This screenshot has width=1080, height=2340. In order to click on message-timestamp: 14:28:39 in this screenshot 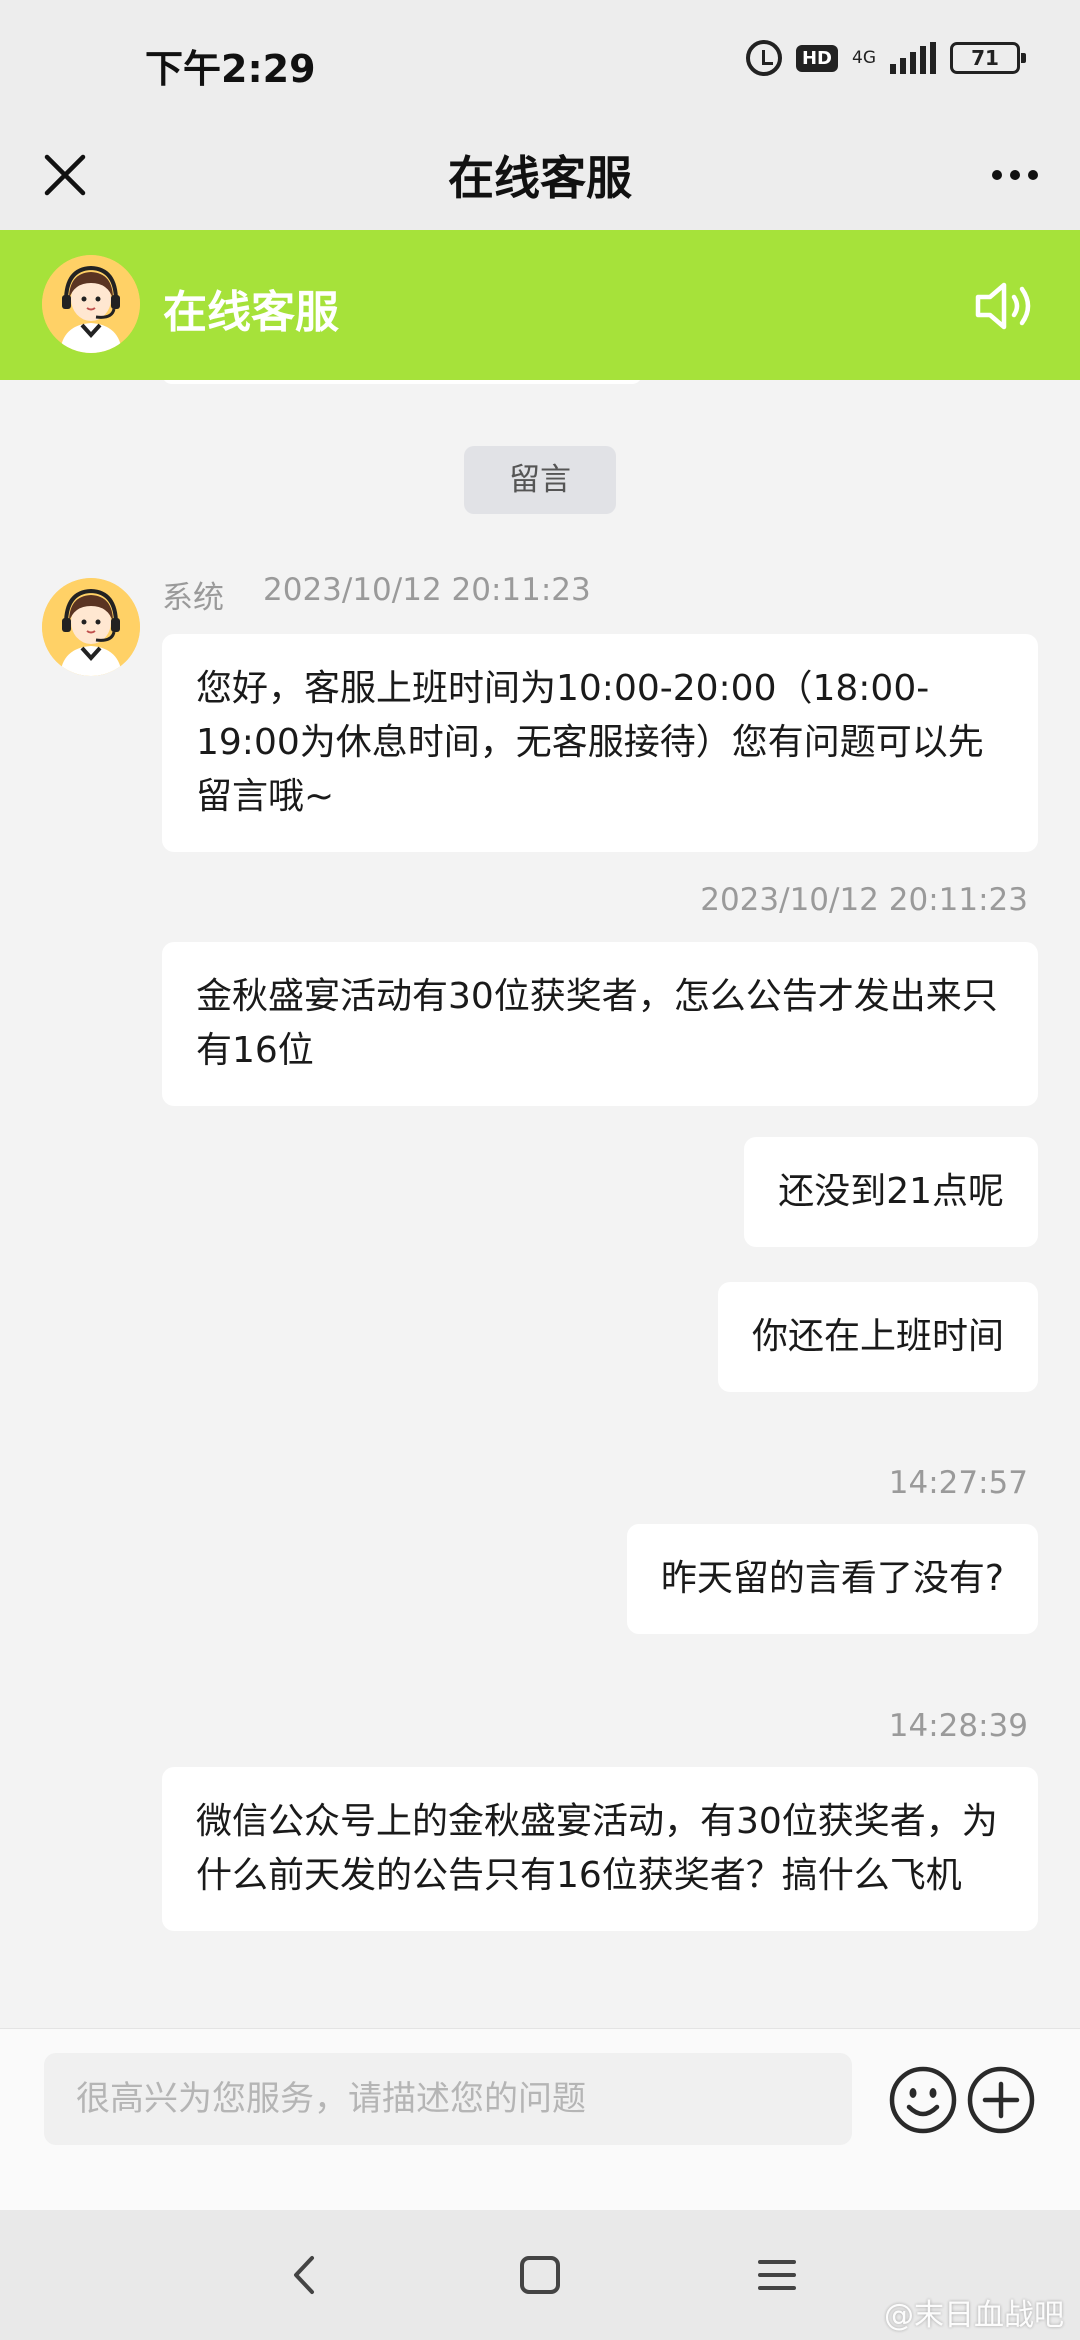, I will do `click(958, 1726)`.